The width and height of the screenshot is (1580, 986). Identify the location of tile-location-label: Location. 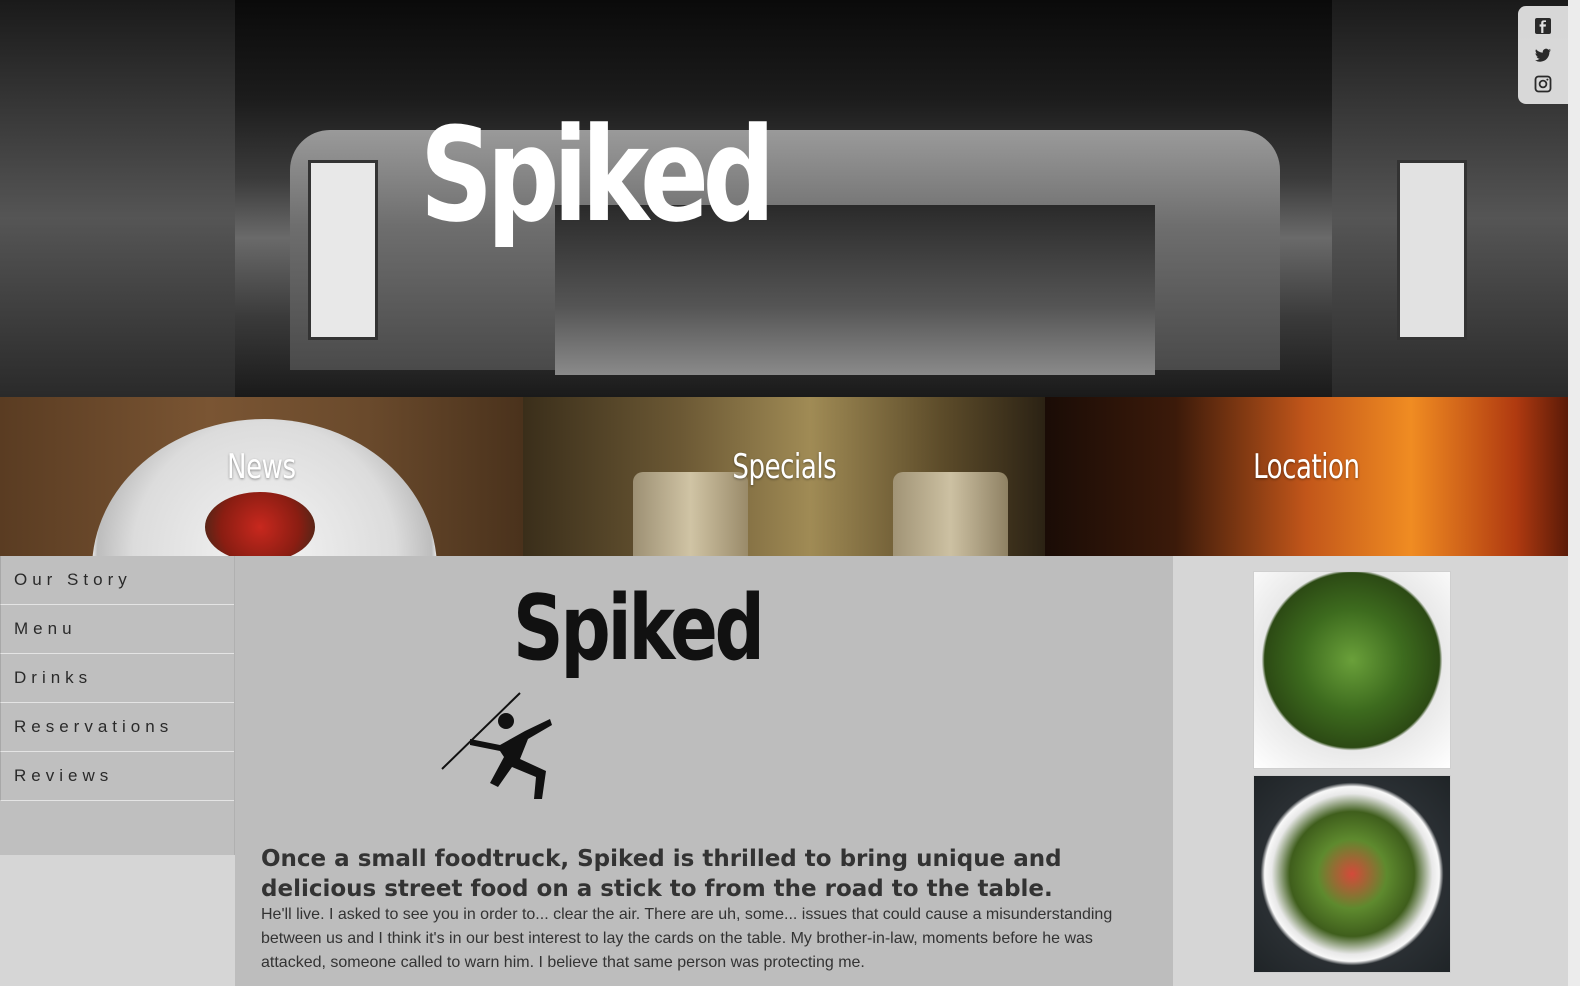
(1306, 467).